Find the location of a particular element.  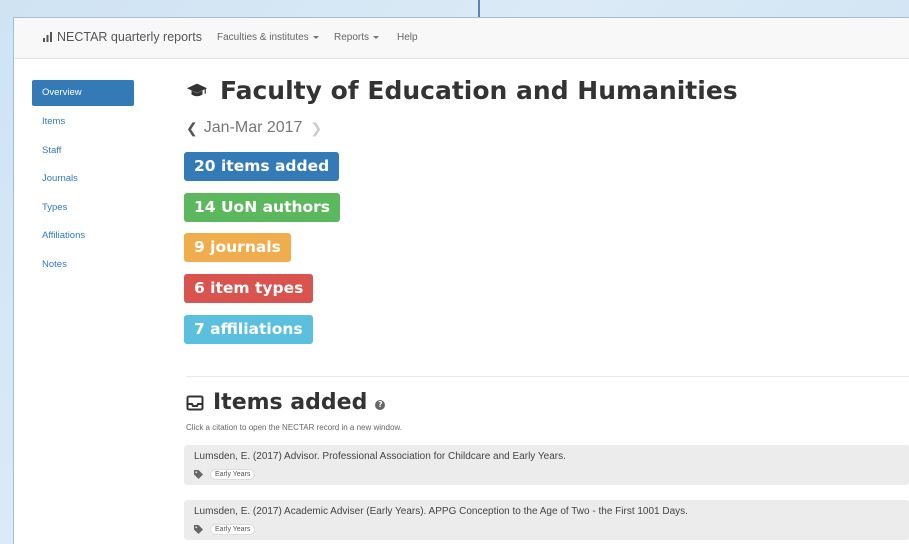

chevron-right-icon: ❯ is located at coordinates (316, 128).